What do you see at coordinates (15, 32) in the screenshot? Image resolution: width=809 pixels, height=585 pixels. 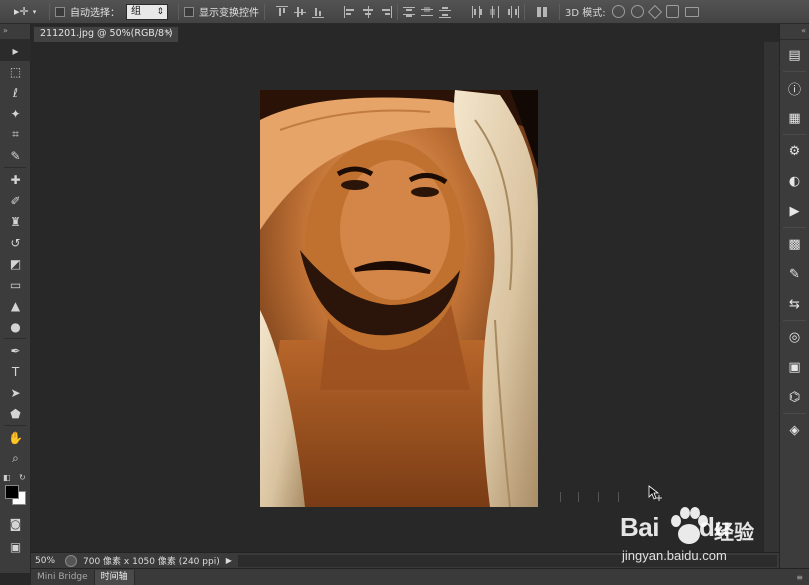 I see `panel-collapse-grip: »` at bounding box center [15, 32].